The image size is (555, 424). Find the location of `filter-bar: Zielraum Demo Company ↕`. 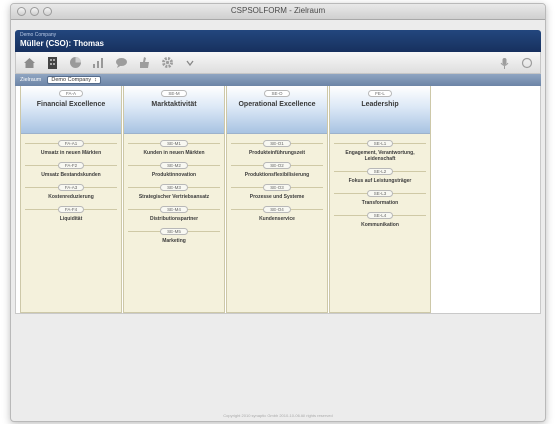

filter-bar: Zielraum Demo Company ↕ is located at coordinates (278, 80).